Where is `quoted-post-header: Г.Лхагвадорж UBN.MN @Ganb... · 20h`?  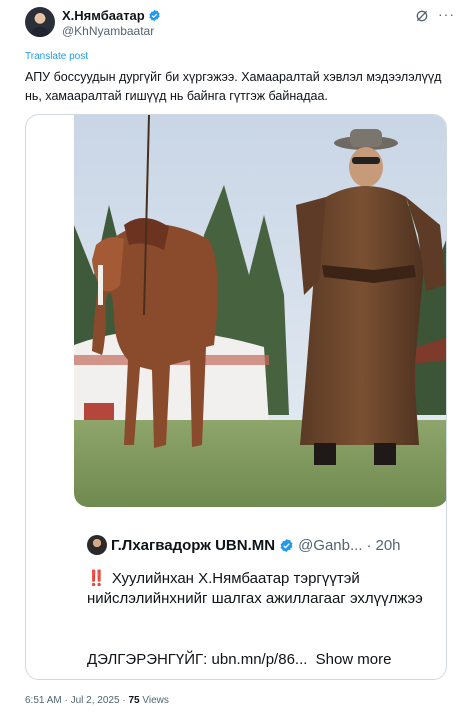
quoted-post-header: Г.Лхагвадорж UBN.MN @Ganb... · 20h is located at coordinates (244, 545).